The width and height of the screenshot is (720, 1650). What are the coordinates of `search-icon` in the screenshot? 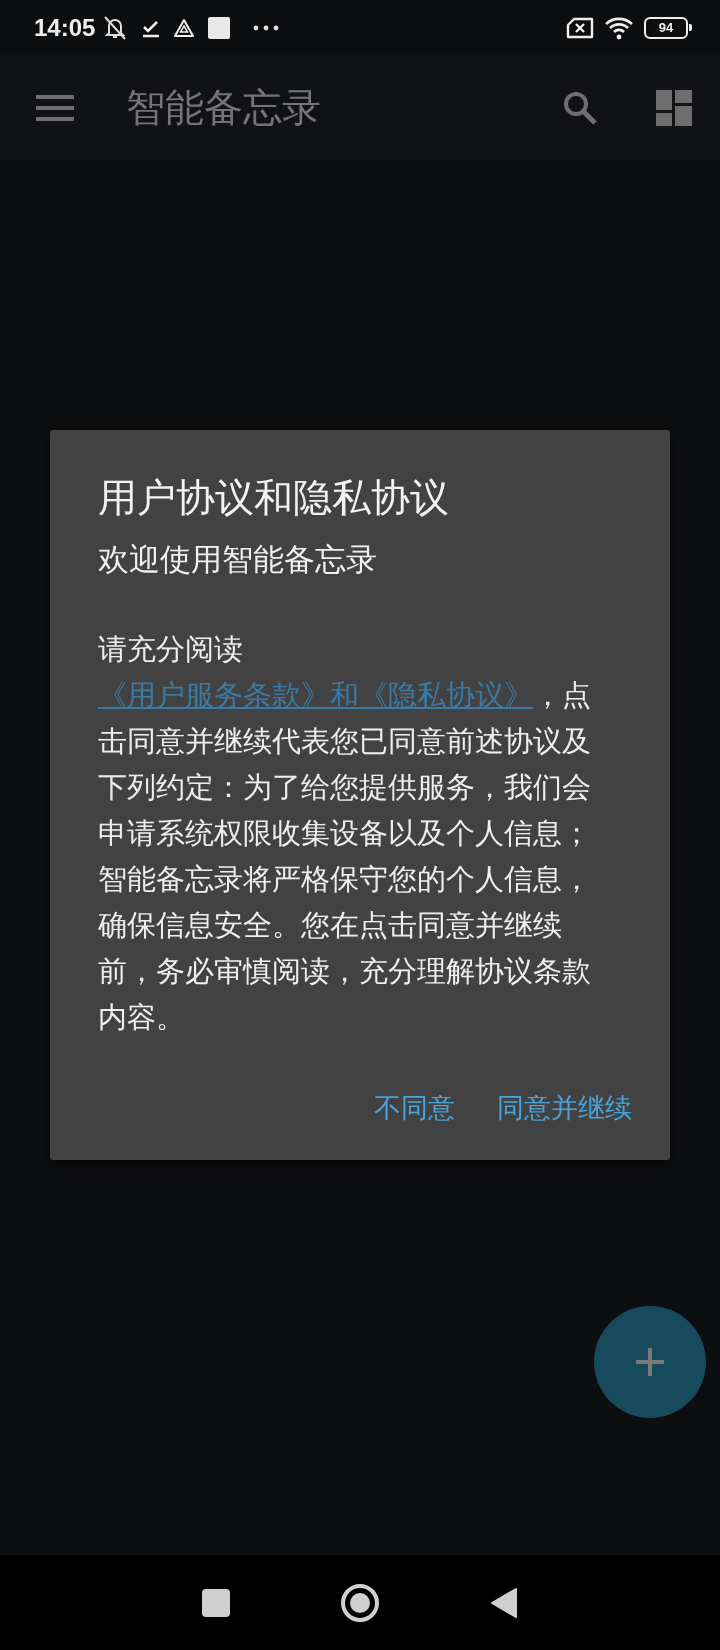 It's located at (580, 107).